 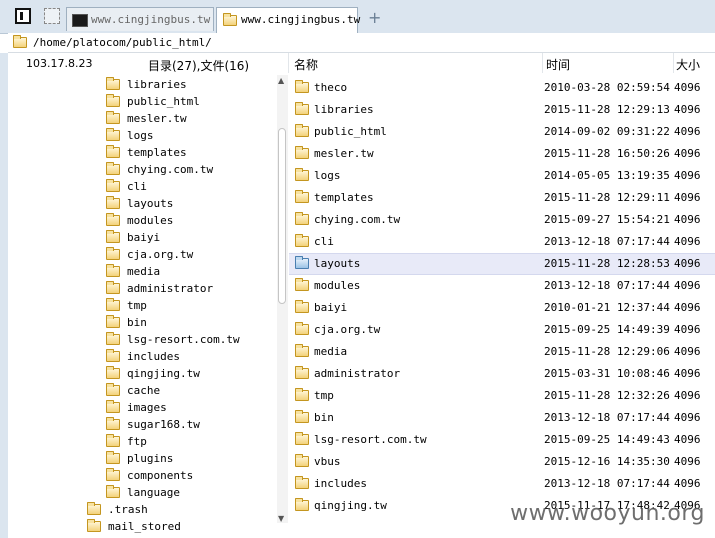 I want to click on file-row: baiyi 2010-01-21 12:37:44 4096, so click(x=502, y=308).